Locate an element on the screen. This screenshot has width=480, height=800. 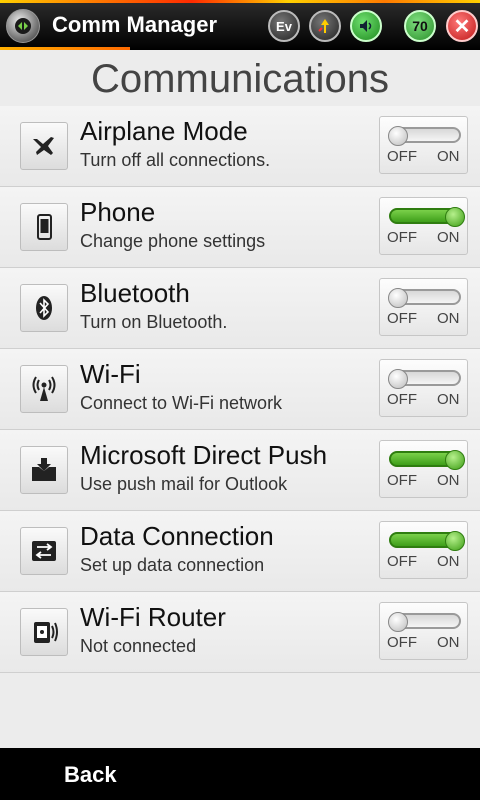
data-connection-toggle: OFF ON is located at coordinates (423, 550).